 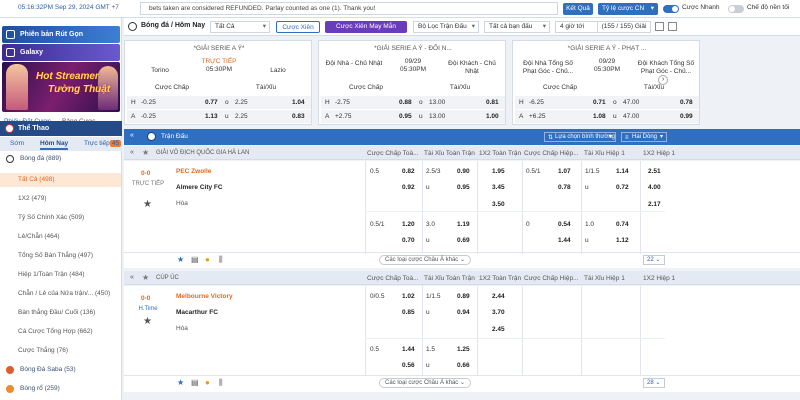 What do you see at coordinates (61, 128) in the screenshot?
I see `sports-header: Thể Thao` at bounding box center [61, 128].